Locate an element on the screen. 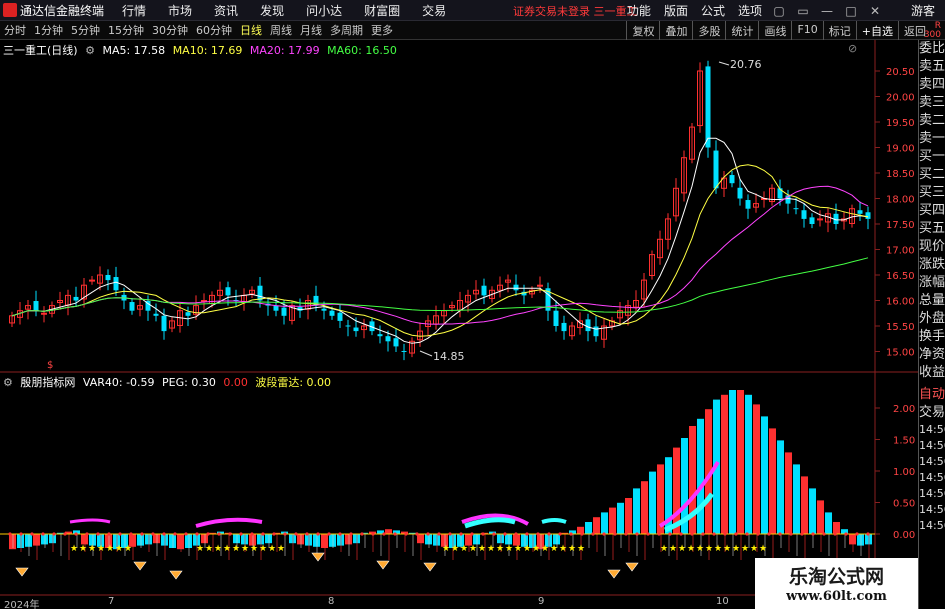 The height and width of the screenshot is (609, 945). period-1min: 1分钟 is located at coordinates (48, 30).